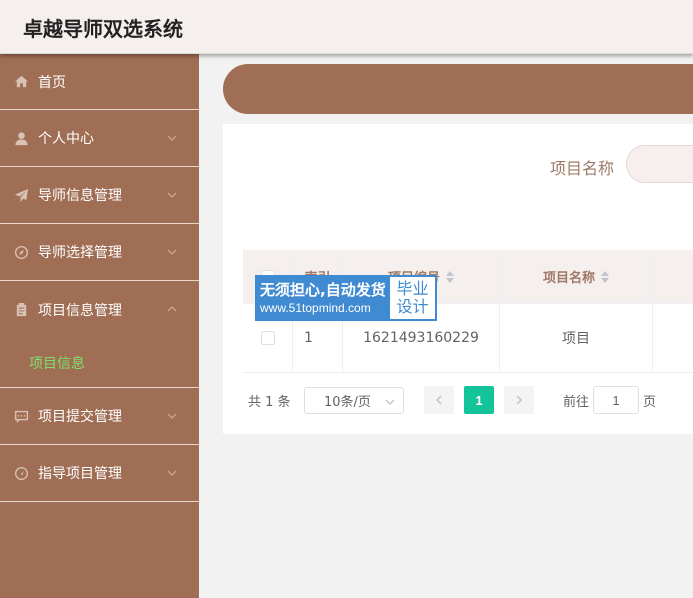 Image resolution: width=693 pixels, height=598 pixels. I want to click on watermark-badge: 毕业 设计, so click(412, 298).